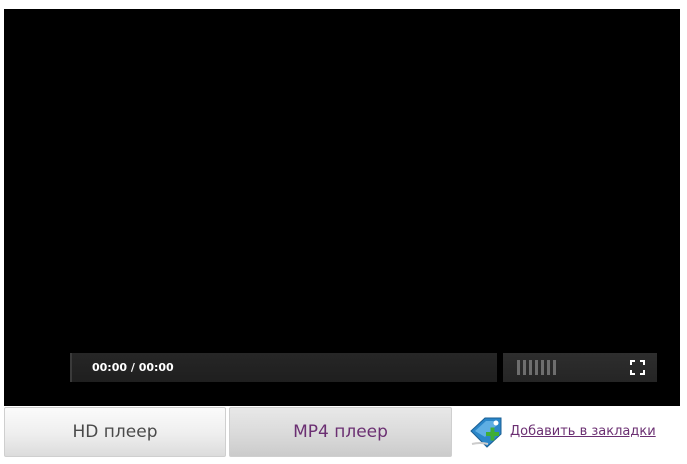 This screenshot has width=687, height=464. Describe the element at coordinates (133, 367) in the screenshot. I see `time-display: 00:00 / 00:00` at that location.